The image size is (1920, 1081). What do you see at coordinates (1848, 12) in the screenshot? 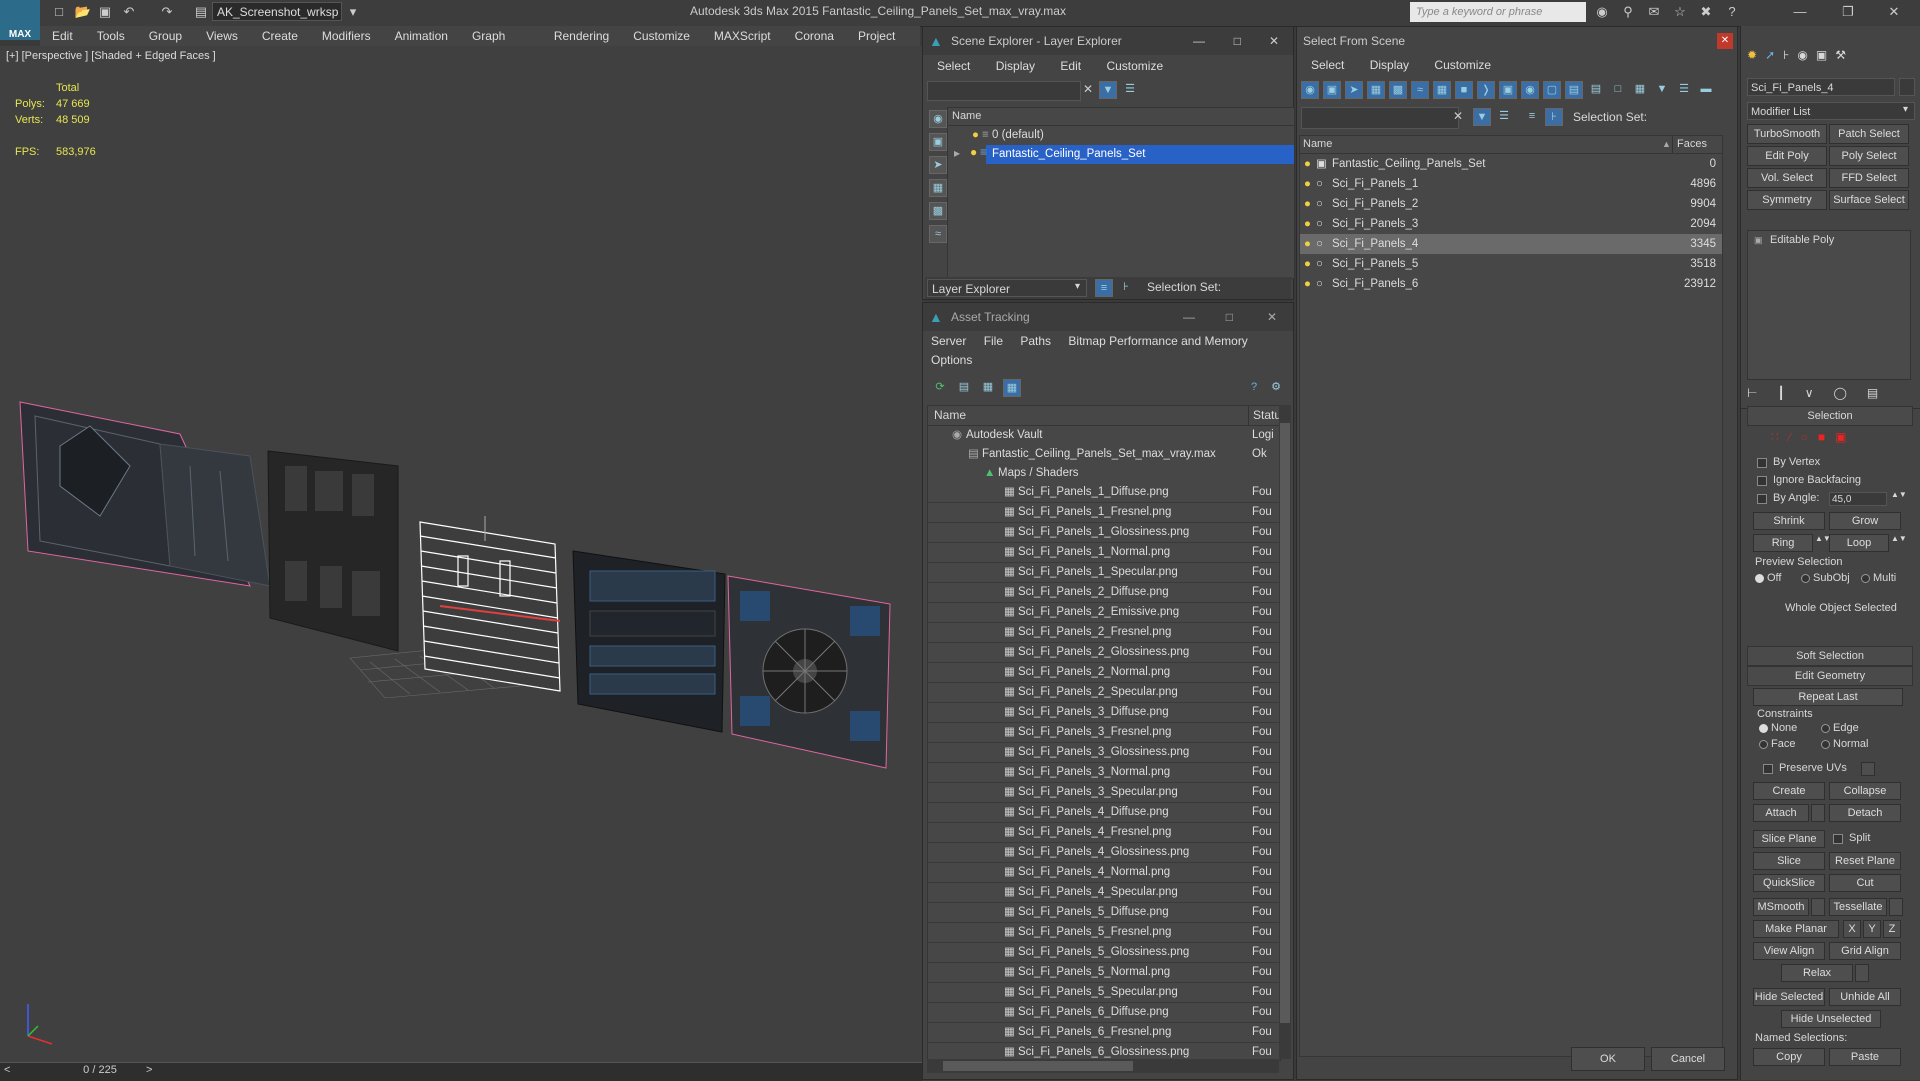
I see `restore-icon: ❐` at bounding box center [1848, 12].